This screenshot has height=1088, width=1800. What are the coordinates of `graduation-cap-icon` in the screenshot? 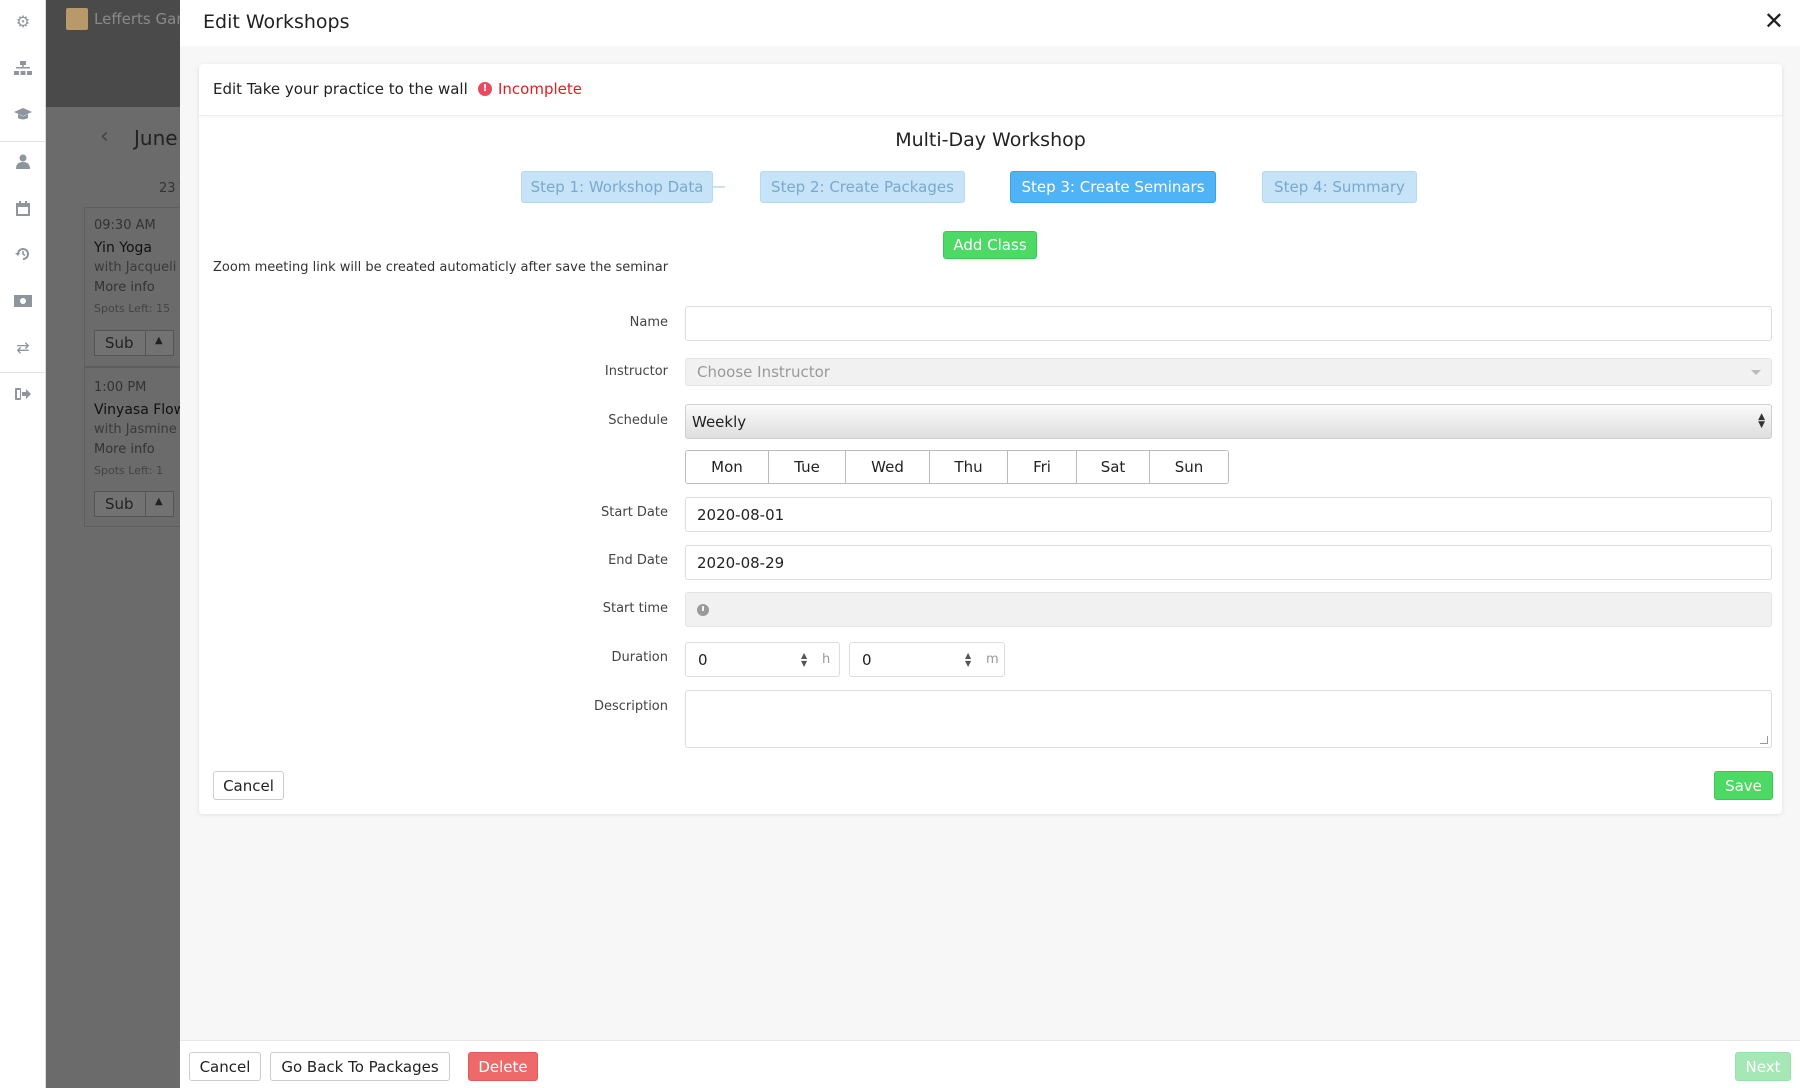 It's located at (23, 114).